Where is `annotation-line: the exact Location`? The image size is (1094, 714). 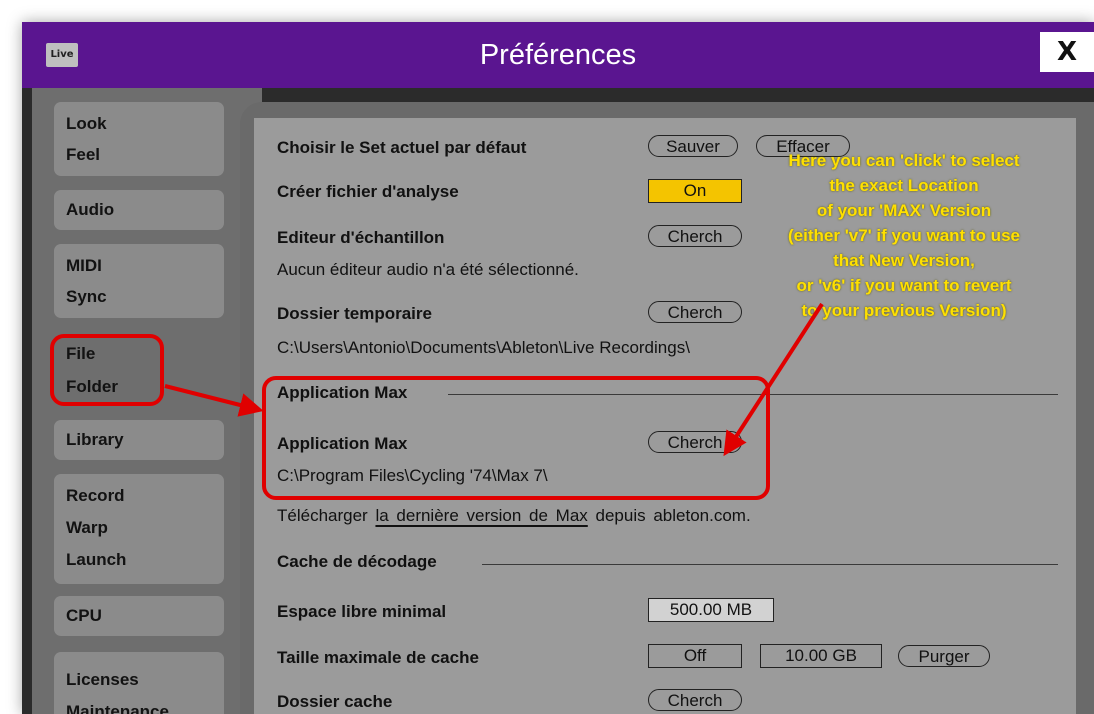
annotation-line: the exact Location is located at coordinates (904, 185).